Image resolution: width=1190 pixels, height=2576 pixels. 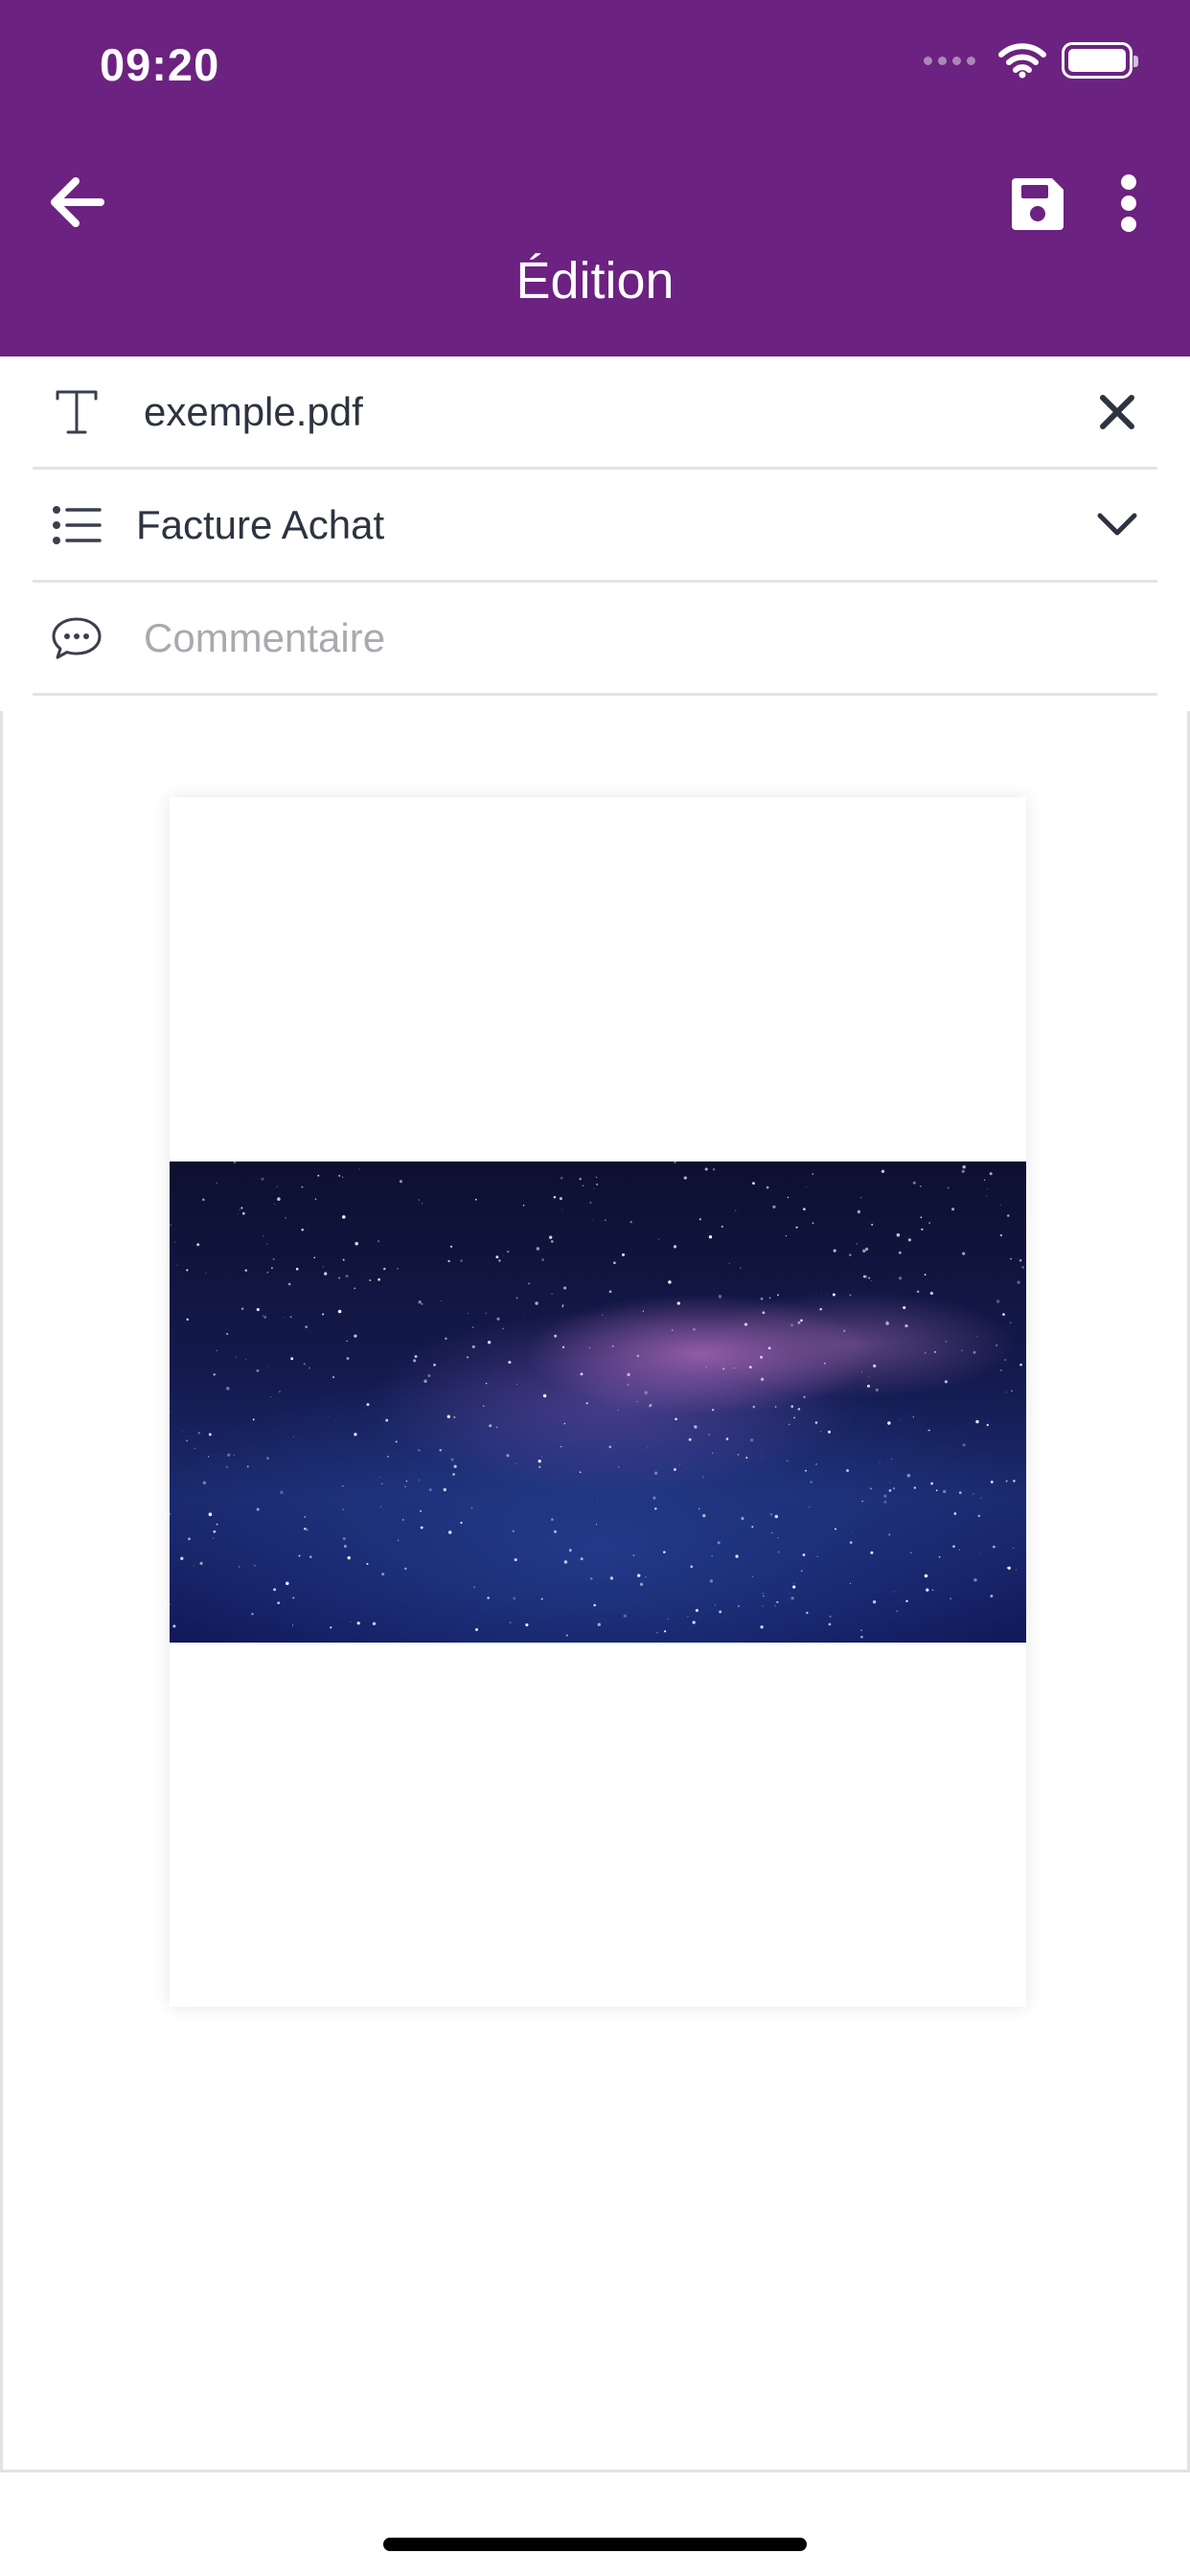 I want to click on category-value: Facture Achat, so click(x=261, y=524).